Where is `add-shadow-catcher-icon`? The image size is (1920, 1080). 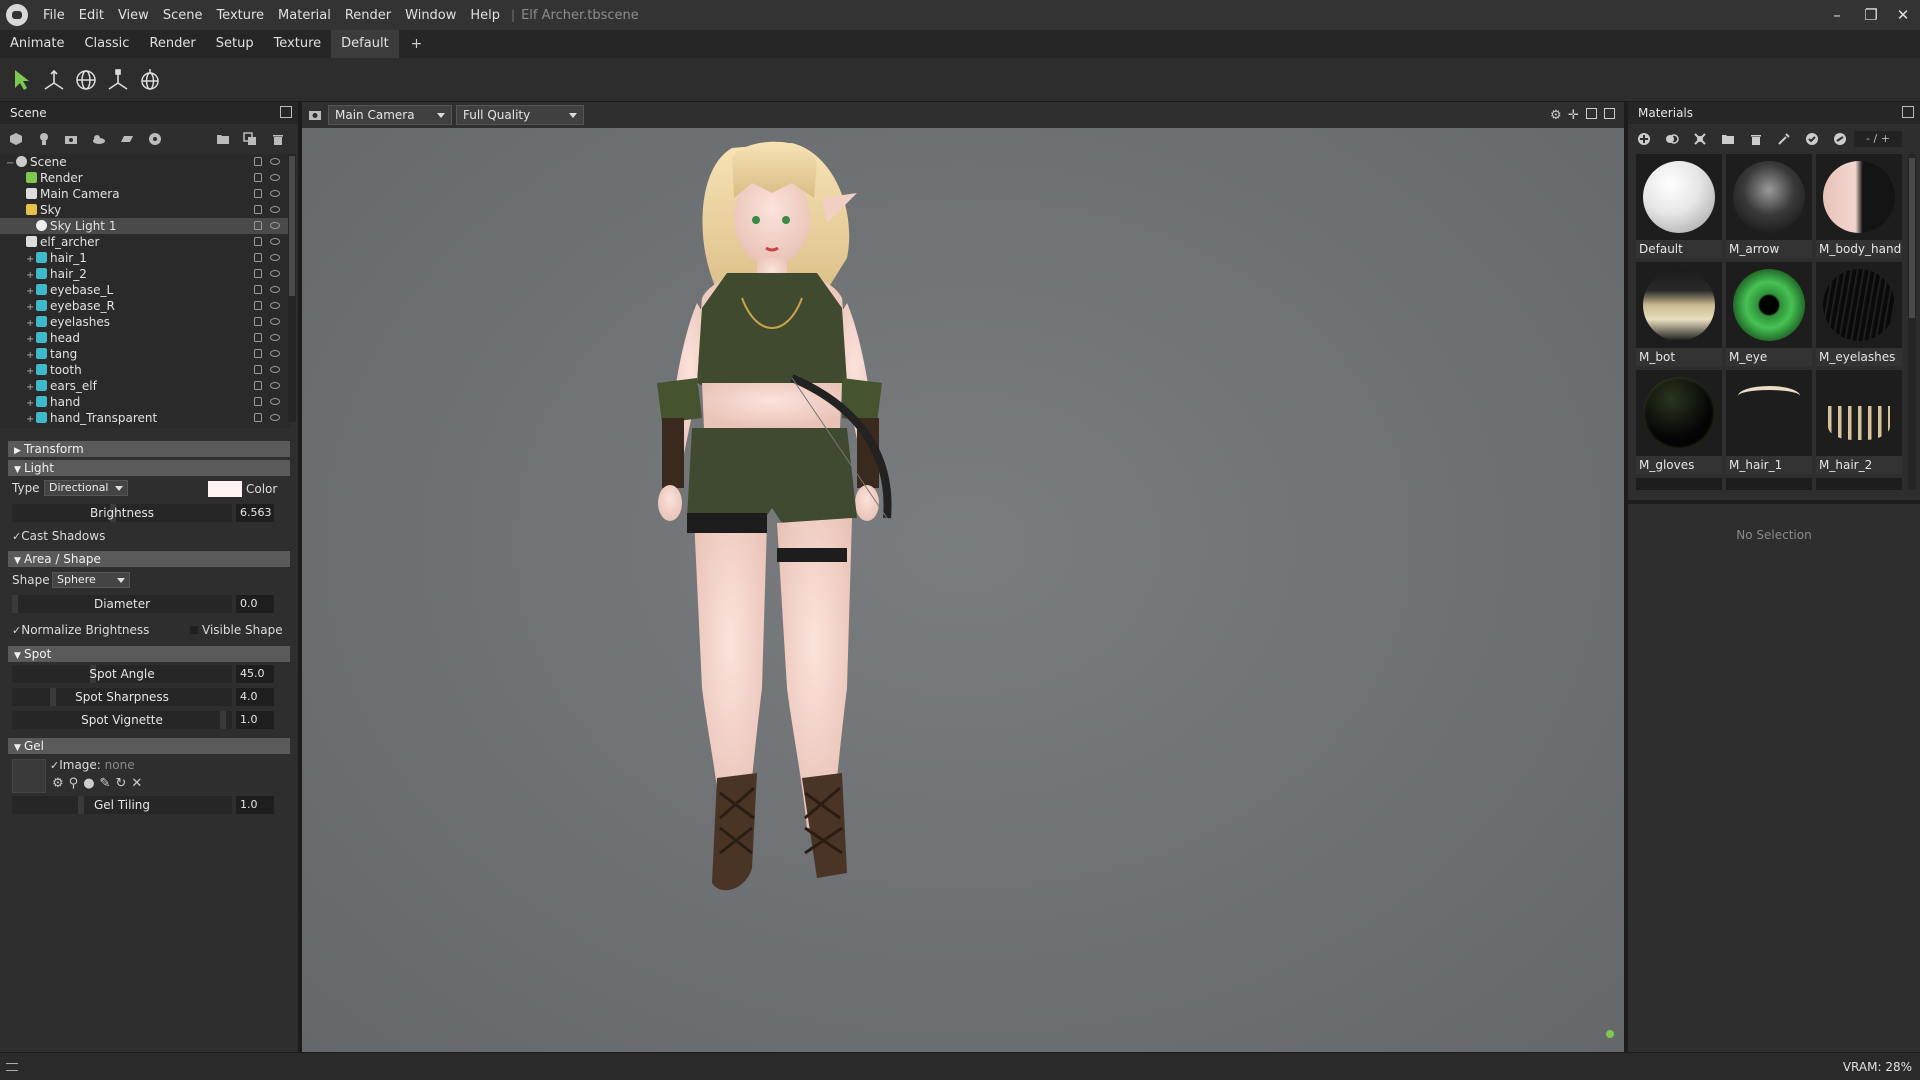 add-shadow-catcher-icon is located at coordinates (127, 139).